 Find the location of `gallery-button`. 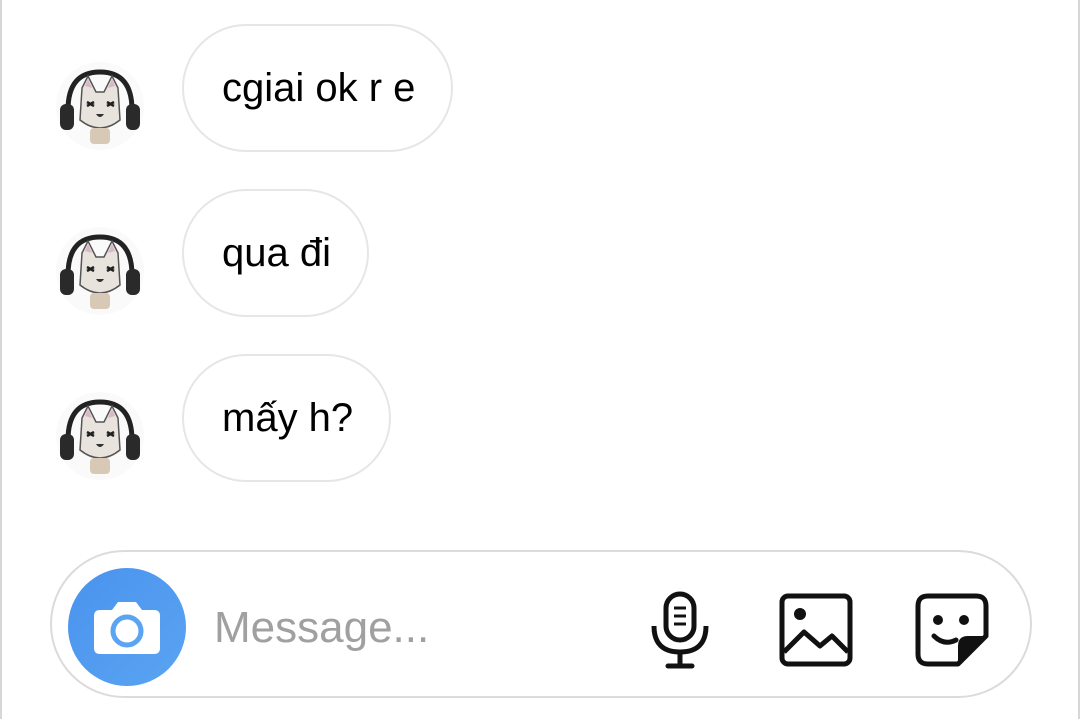

gallery-button is located at coordinates (816, 630).